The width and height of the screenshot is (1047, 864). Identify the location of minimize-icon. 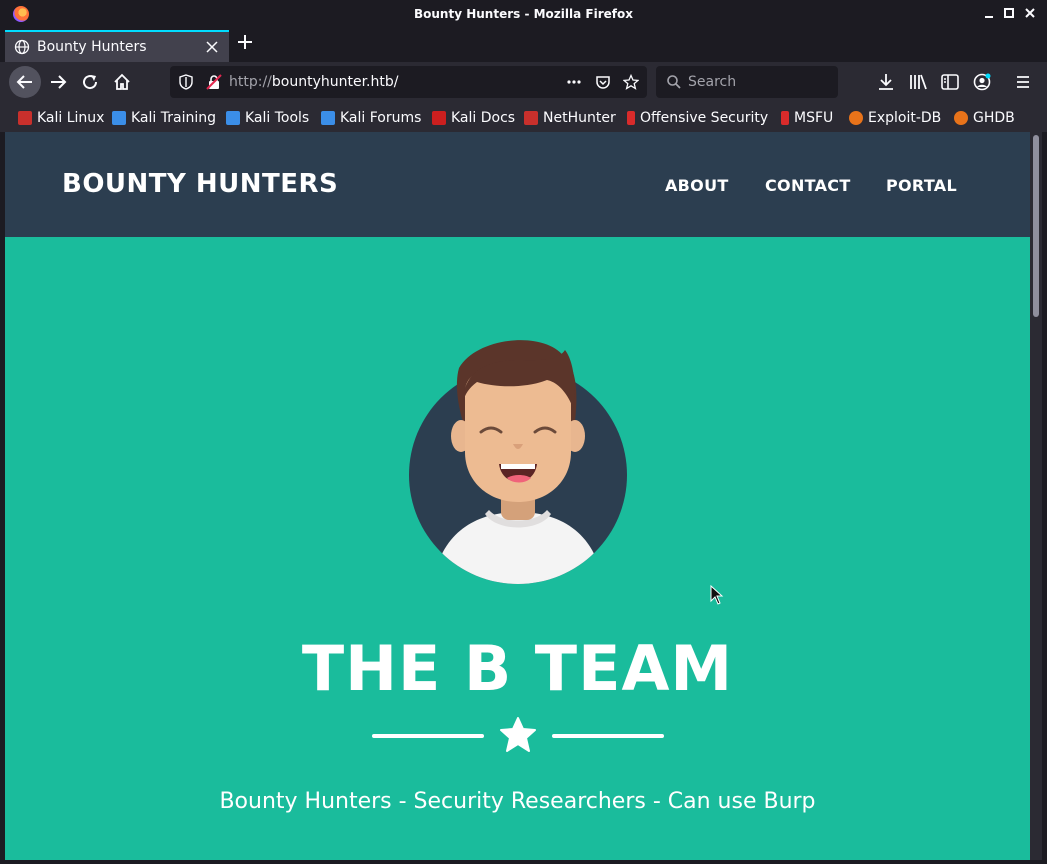
(989, 13).